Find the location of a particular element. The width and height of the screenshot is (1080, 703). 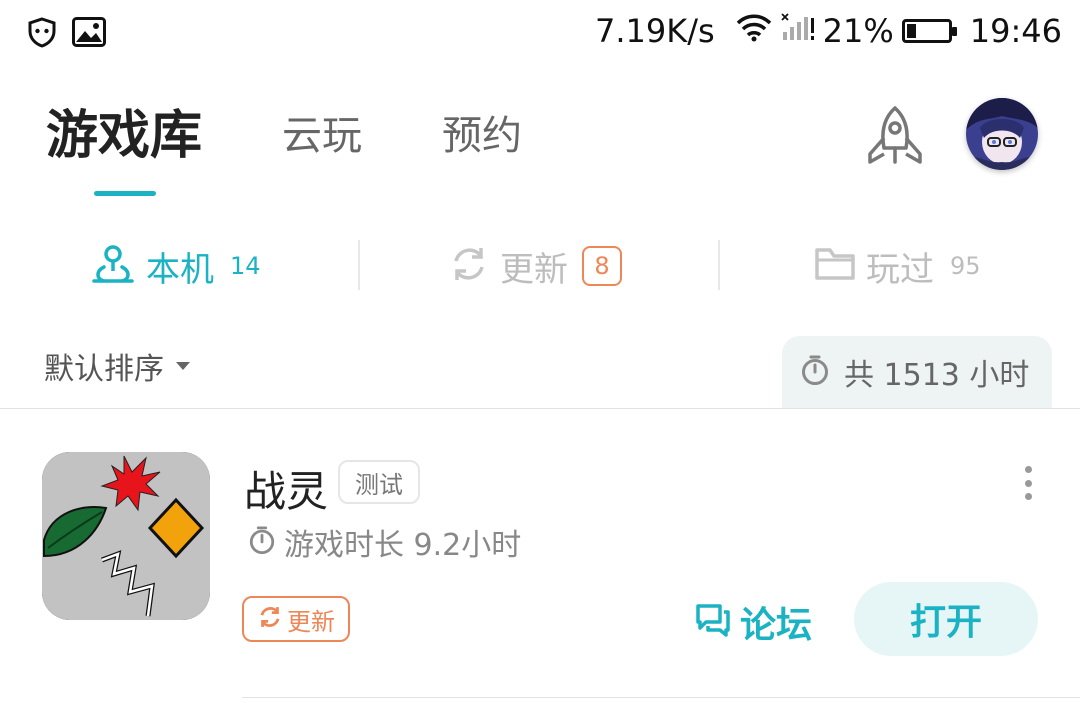

forum-button: 论坛 is located at coordinates (753, 622).